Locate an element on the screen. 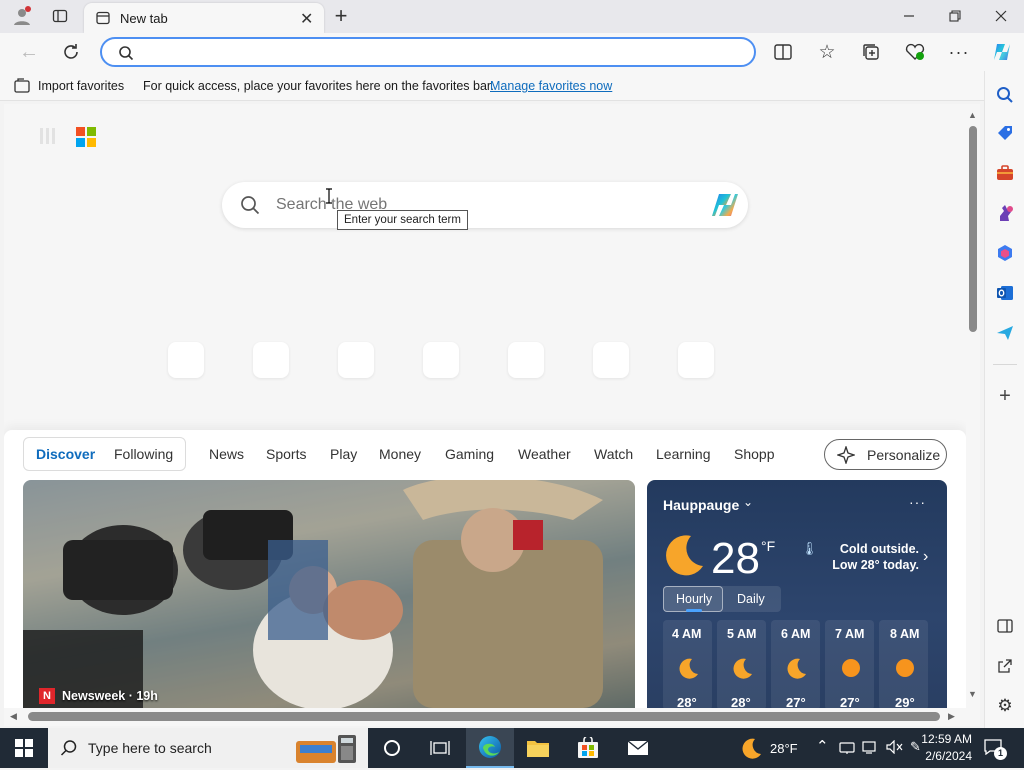 This screenshot has width=1024, height=770. task-view-icon is located at coordinates (440, 748).